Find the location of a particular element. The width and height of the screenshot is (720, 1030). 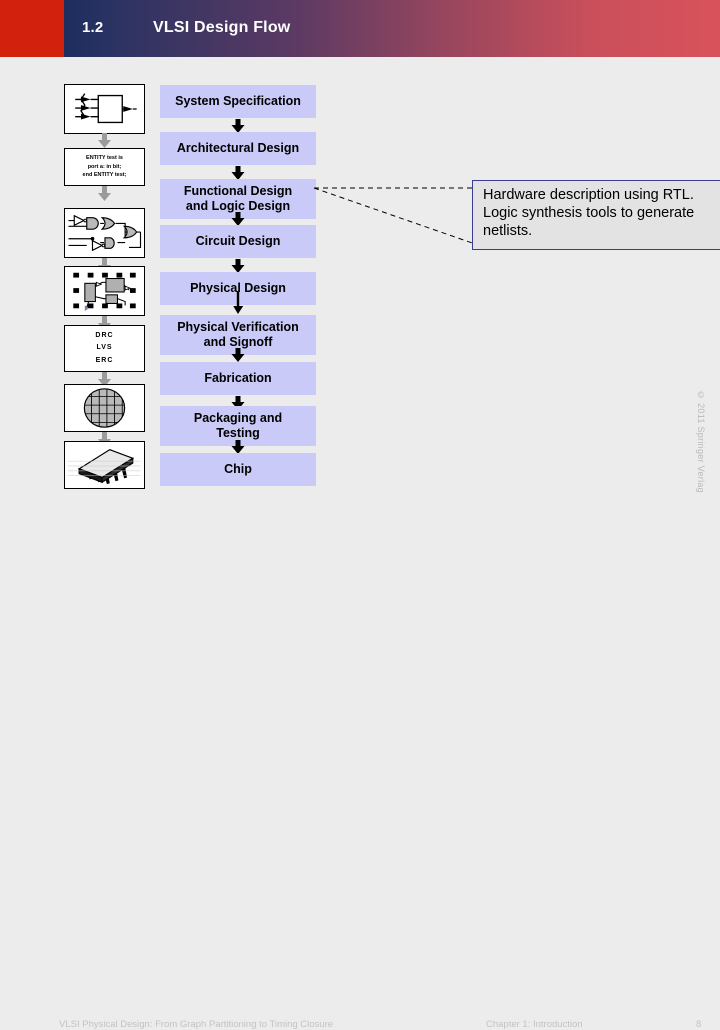

flow-step-architectural-design: Architectural Design is located at coordinates (238, 148).